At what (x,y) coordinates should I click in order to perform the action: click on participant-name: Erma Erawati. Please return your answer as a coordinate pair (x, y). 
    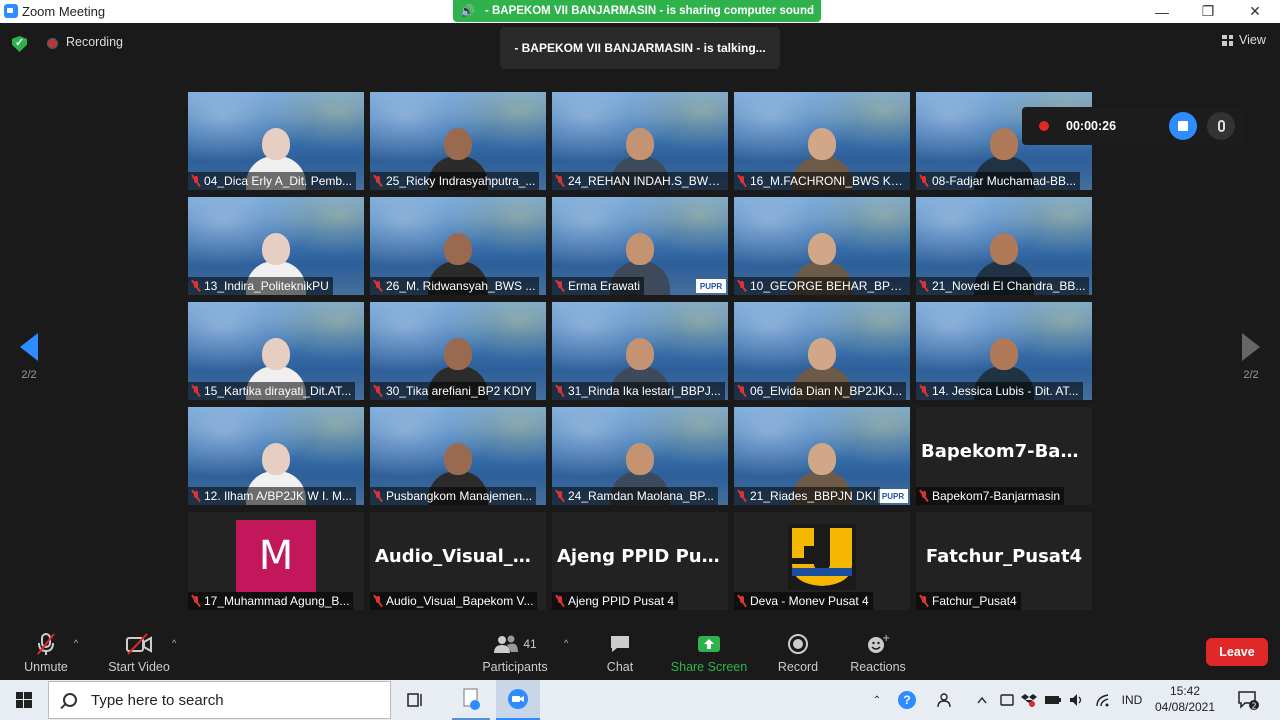
    Looking at the image, I should click on (604, 286).